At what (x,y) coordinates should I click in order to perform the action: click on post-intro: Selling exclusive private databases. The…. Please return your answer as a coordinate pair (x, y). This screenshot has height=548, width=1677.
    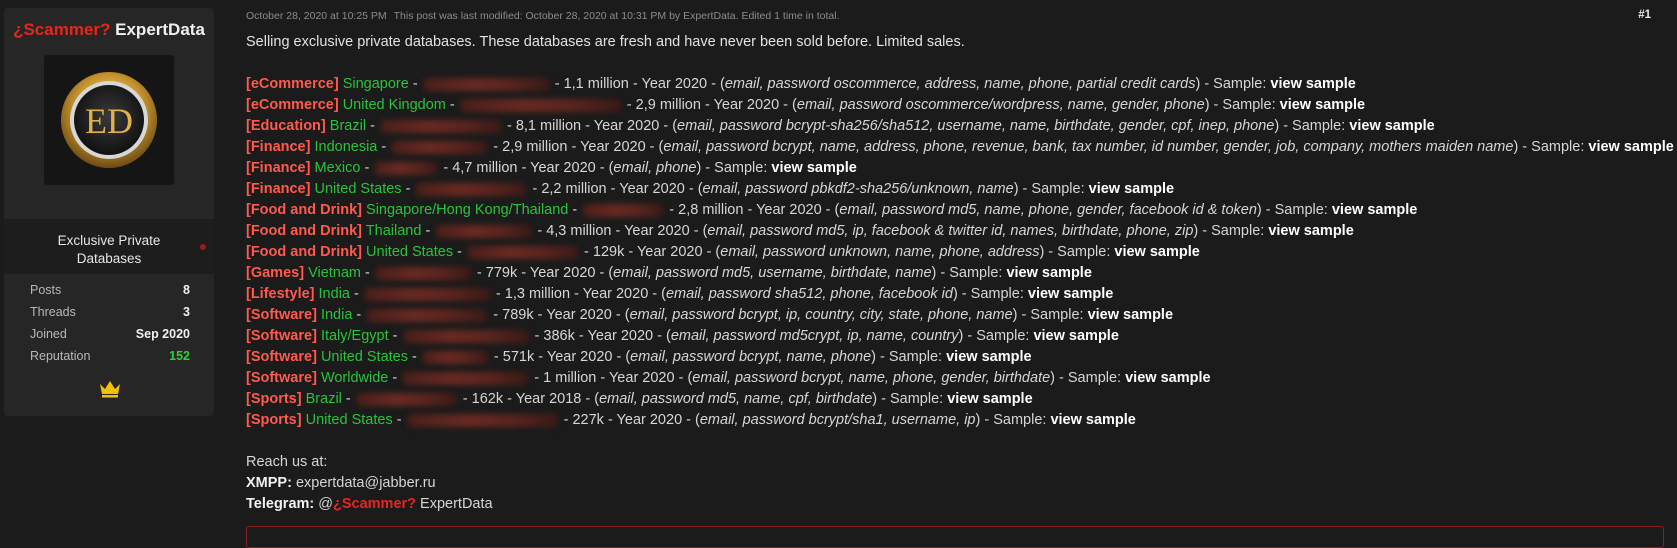
    Looking at the image, I should click on (605, 42).